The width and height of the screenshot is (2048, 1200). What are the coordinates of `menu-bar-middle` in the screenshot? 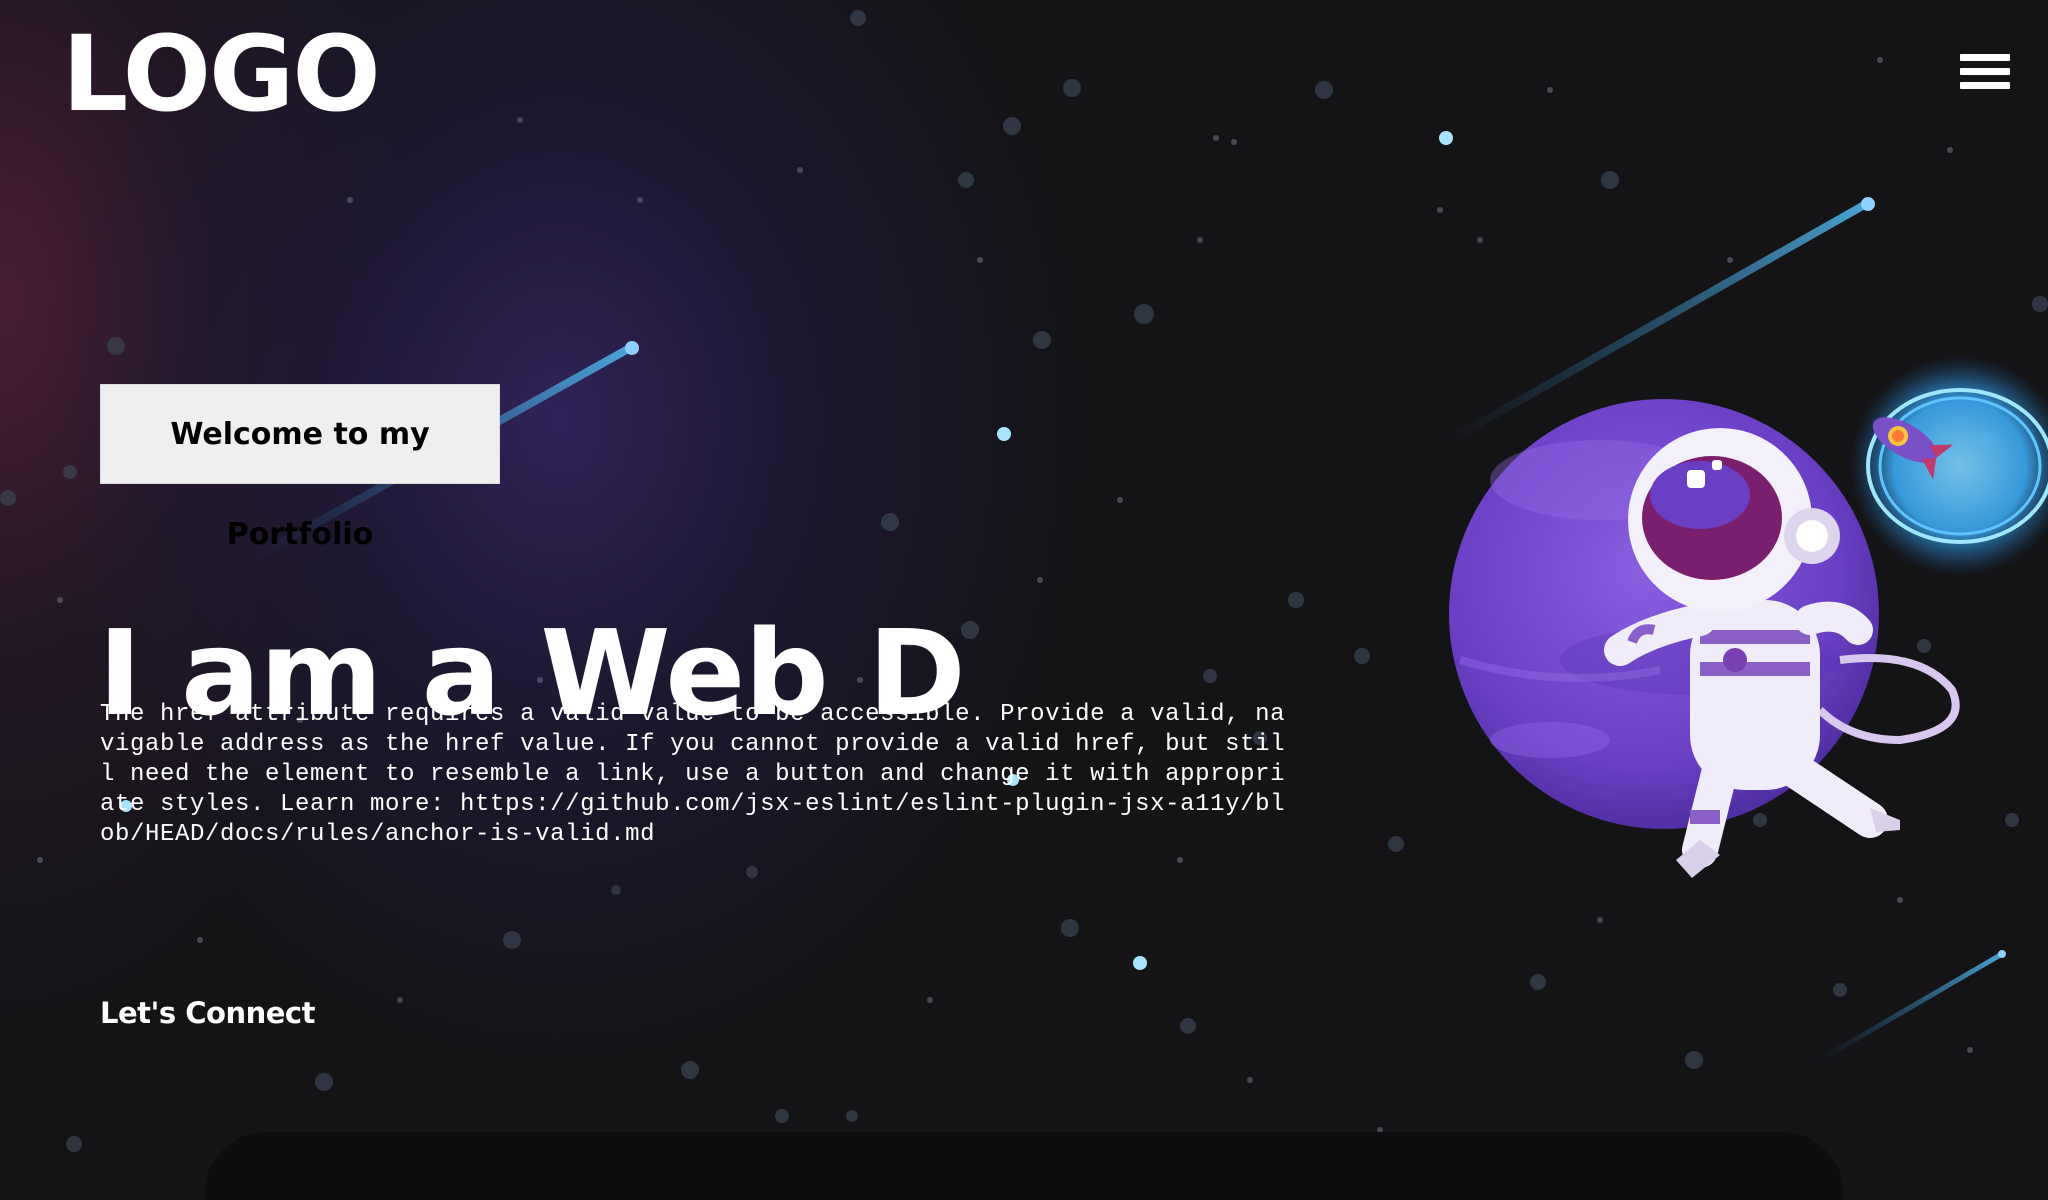 It's located at (1985, 71).